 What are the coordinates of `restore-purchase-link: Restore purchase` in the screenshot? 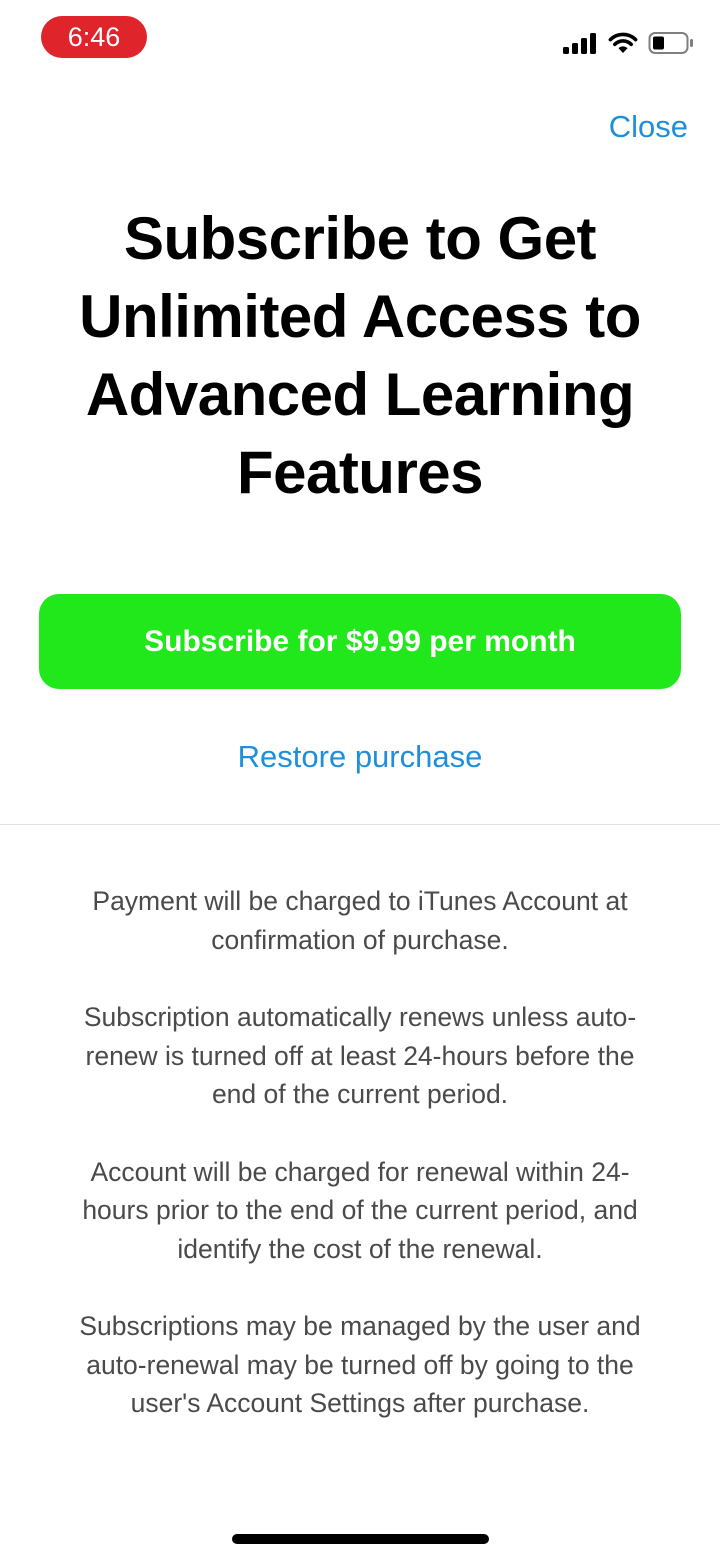 It's located at (360, 757).